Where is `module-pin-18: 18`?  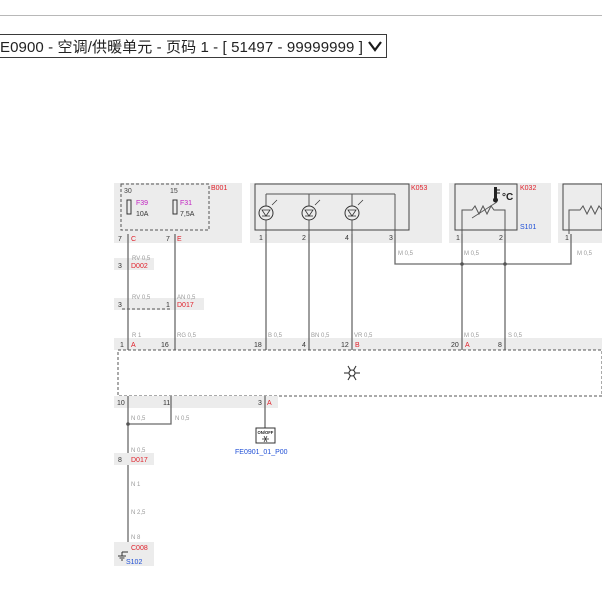
module-pin-18: 18 is located at coordinates (258, 345).